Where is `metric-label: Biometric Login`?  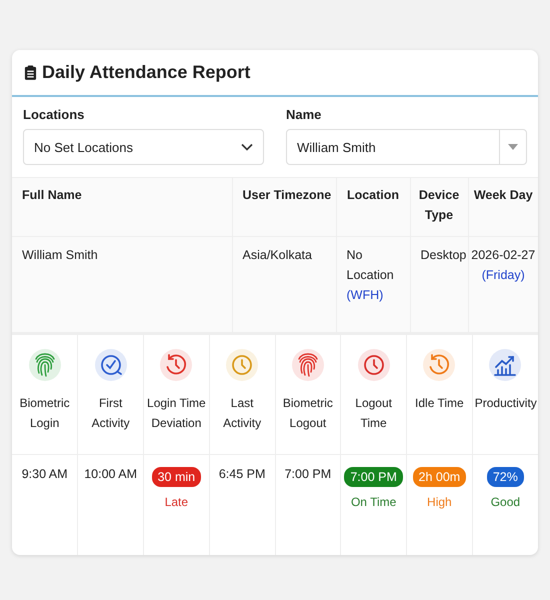 metric-label: Biometric Login is located at coordinates (44, 413).